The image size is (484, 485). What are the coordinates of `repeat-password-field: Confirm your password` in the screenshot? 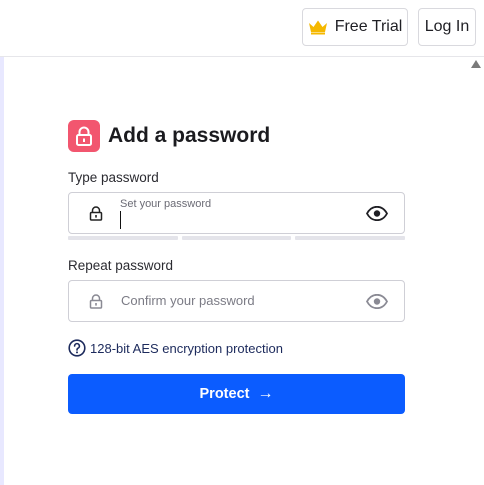 It's located at (236, 301).